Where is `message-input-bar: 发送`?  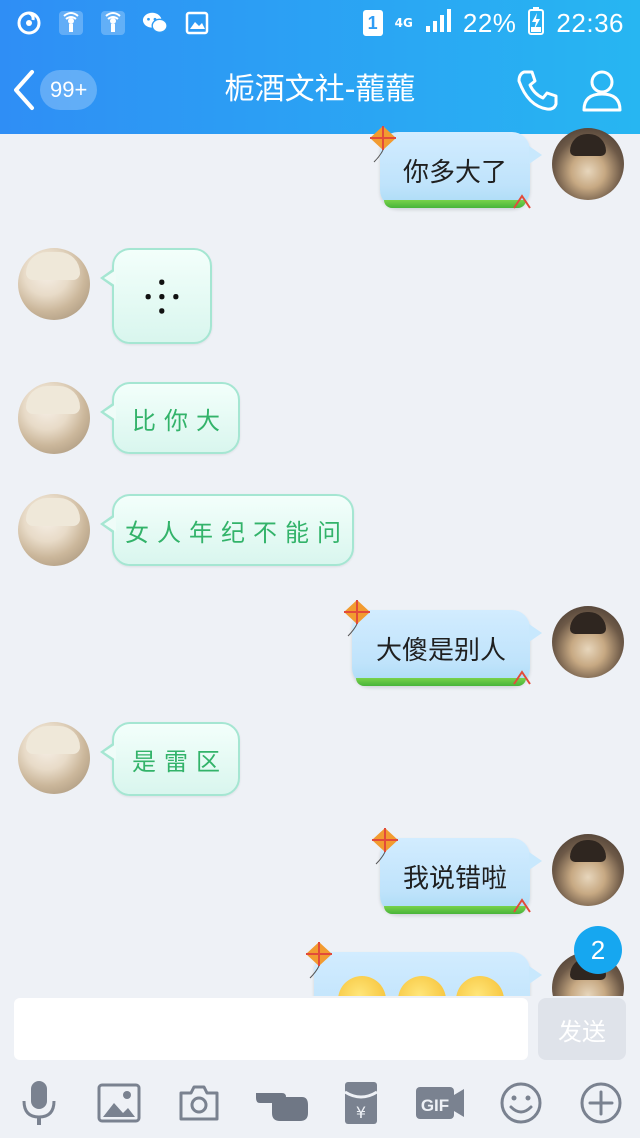
message-input-bar: 发送 is located at coordinates (320, 1031).